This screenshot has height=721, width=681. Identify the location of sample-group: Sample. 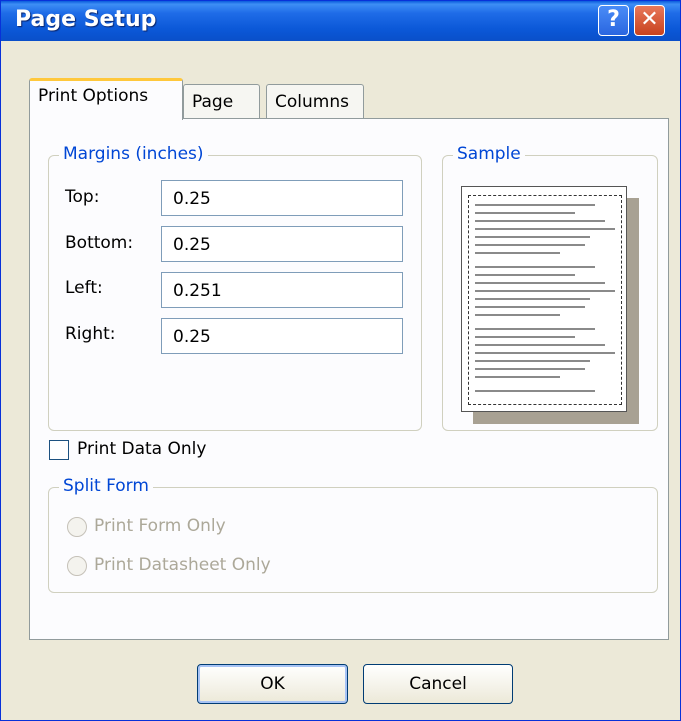
(550, 287).